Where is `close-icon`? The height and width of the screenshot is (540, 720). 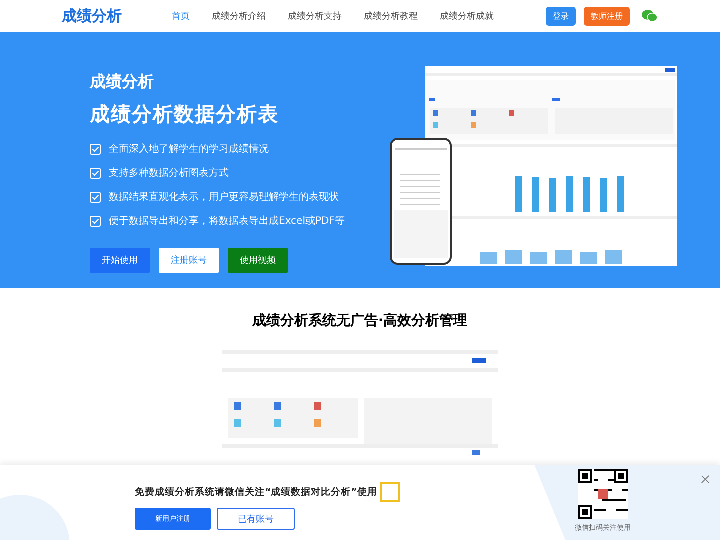 close-icon is located at coordinates (705, 479).